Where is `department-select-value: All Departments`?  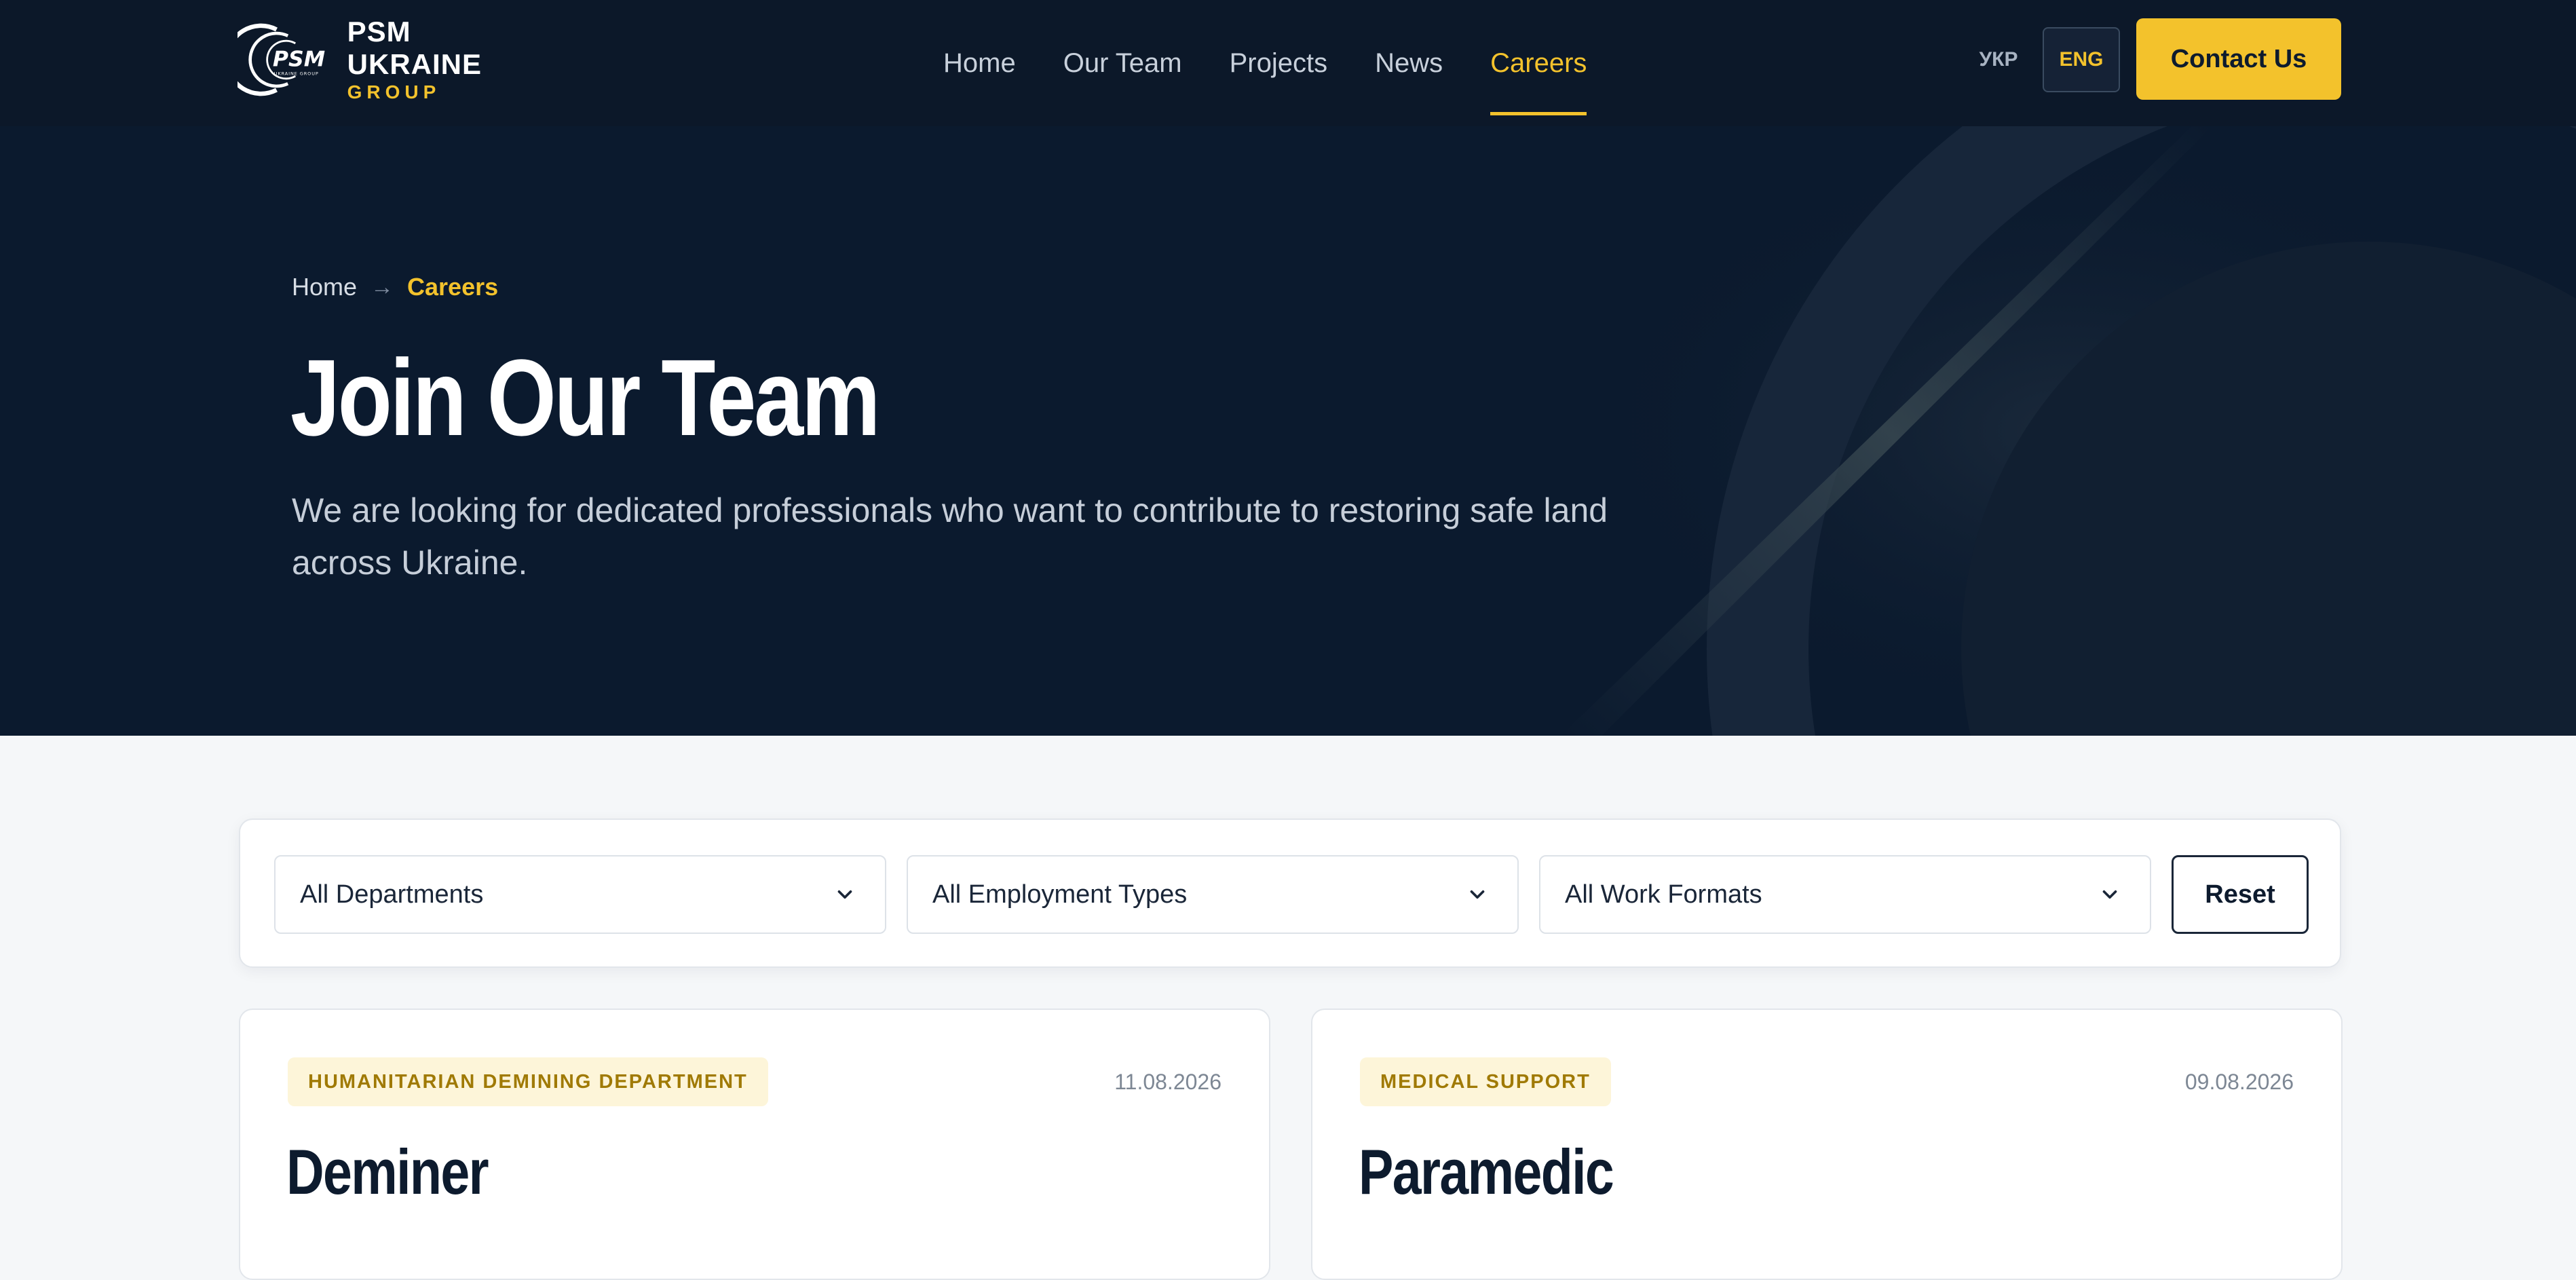
department-select-value: All Departments is located at coordinates (392, 894).